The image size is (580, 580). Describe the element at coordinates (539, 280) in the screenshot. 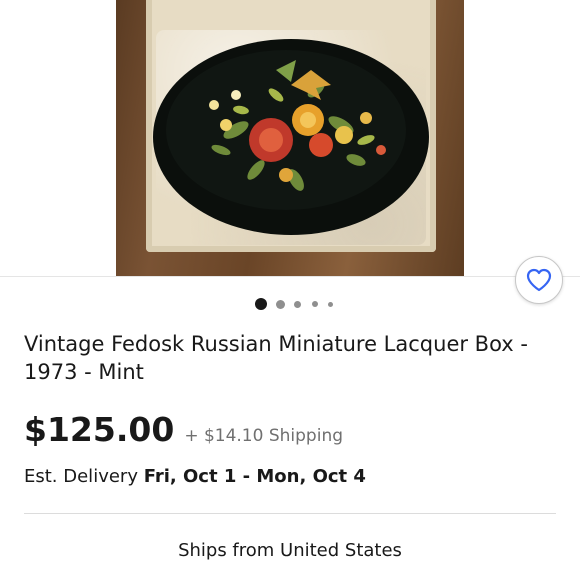

I see `heart-icon` at that location.